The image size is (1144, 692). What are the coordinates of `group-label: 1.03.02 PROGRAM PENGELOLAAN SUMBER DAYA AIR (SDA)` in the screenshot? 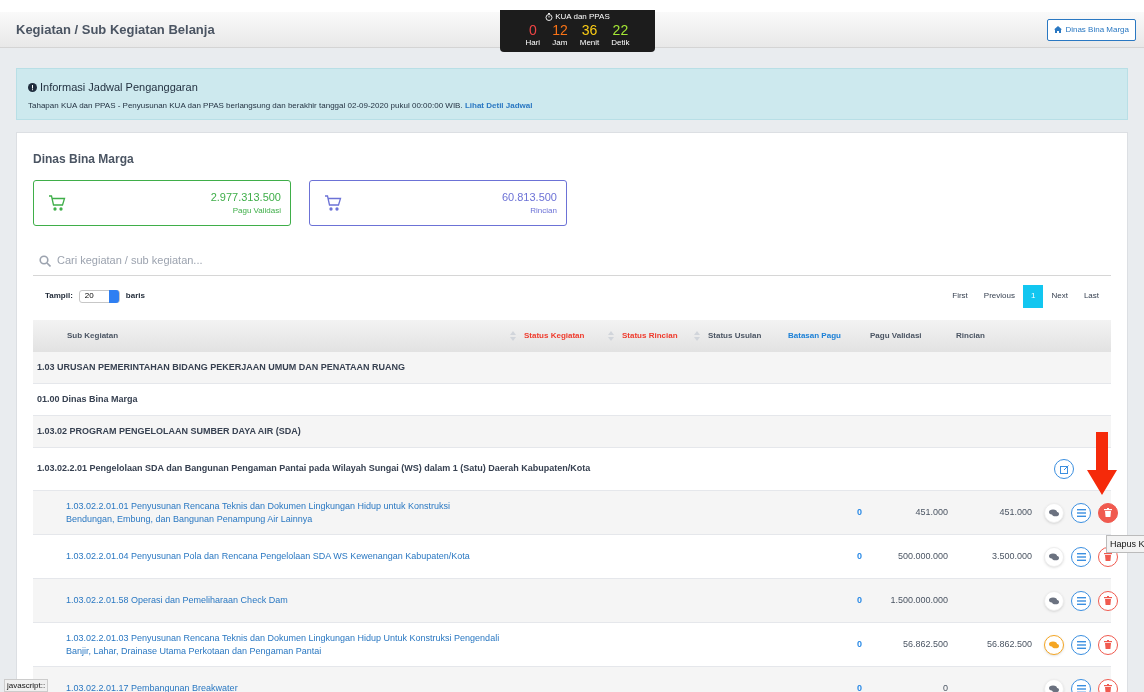 It's located at (169, 431).